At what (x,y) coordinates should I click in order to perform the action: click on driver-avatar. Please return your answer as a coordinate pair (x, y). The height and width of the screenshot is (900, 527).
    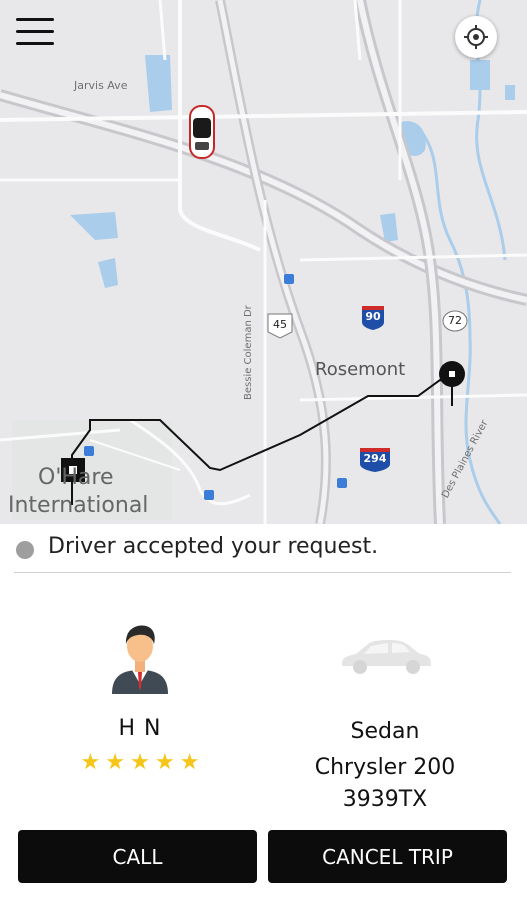
    Looking at the image, I should click on (140, 657).